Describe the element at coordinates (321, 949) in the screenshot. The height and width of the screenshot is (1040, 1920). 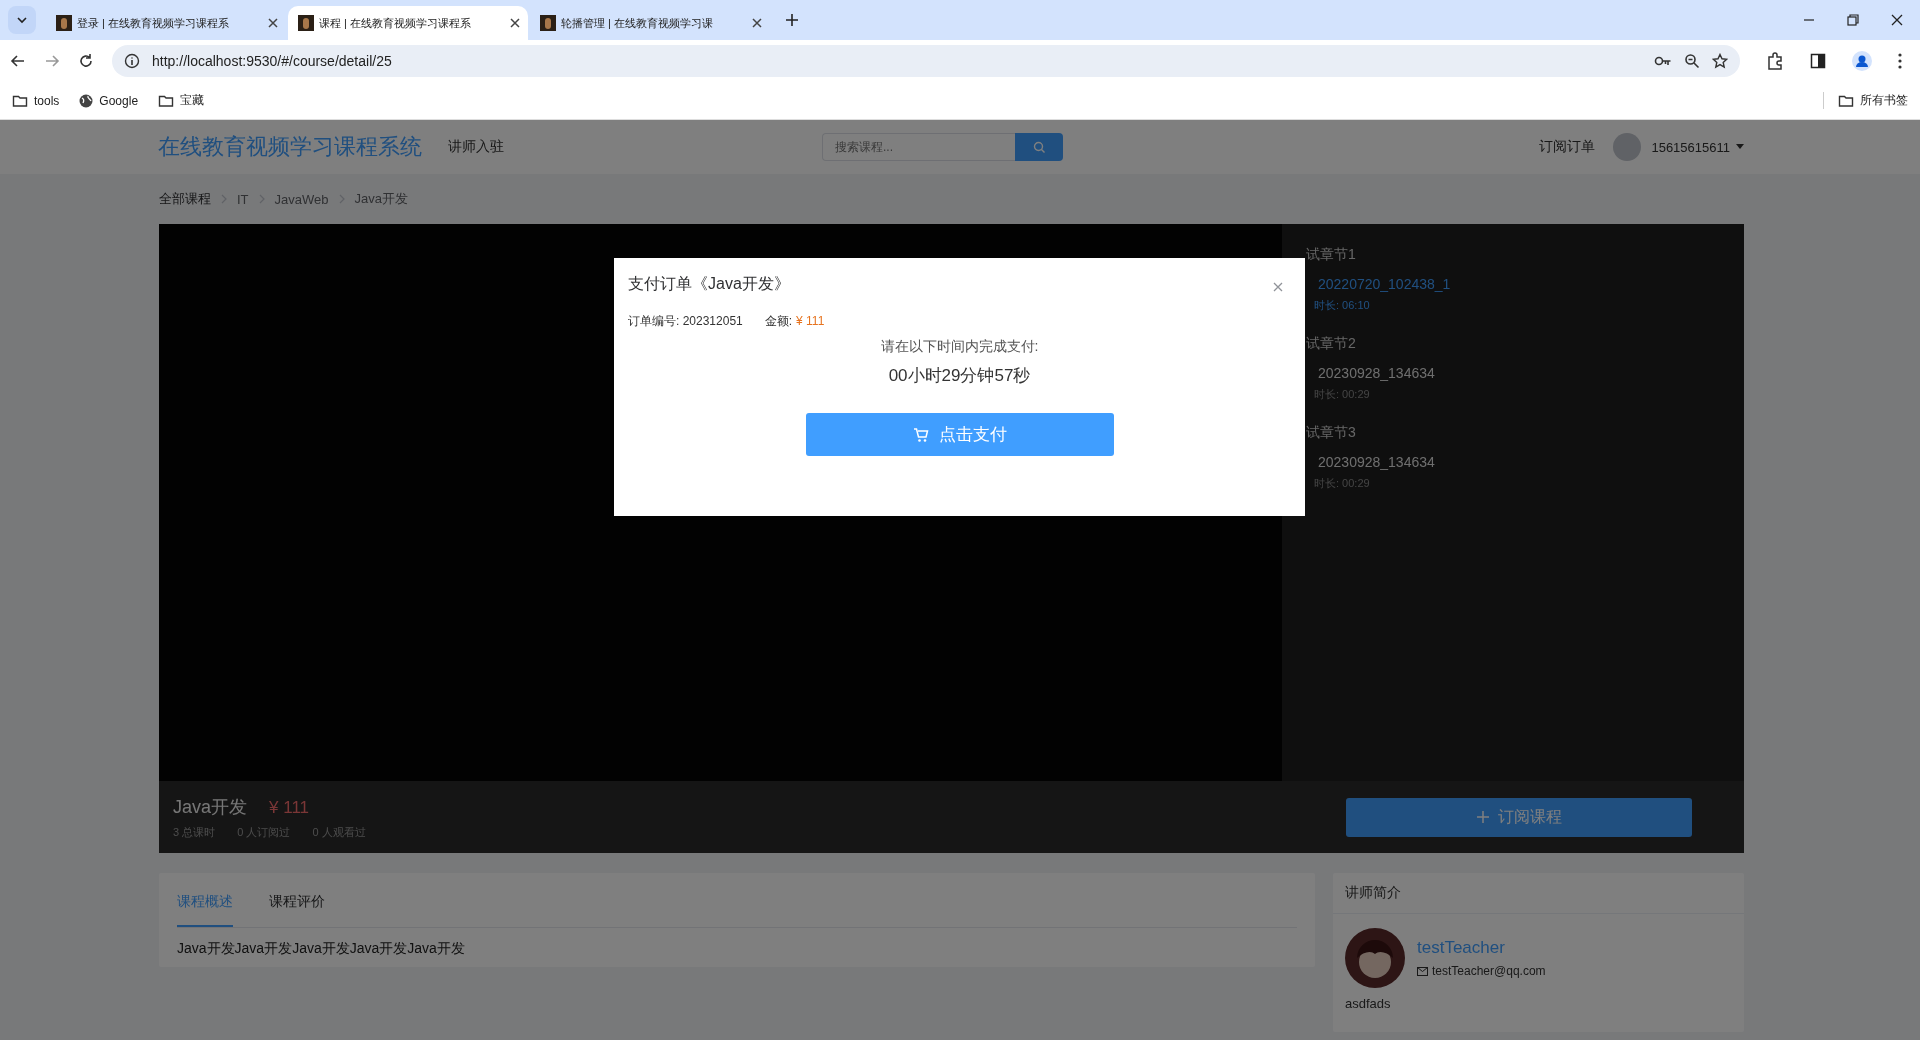
I see `course-description: Java开发Java开发Java开发Java开发Java开发` at that location.